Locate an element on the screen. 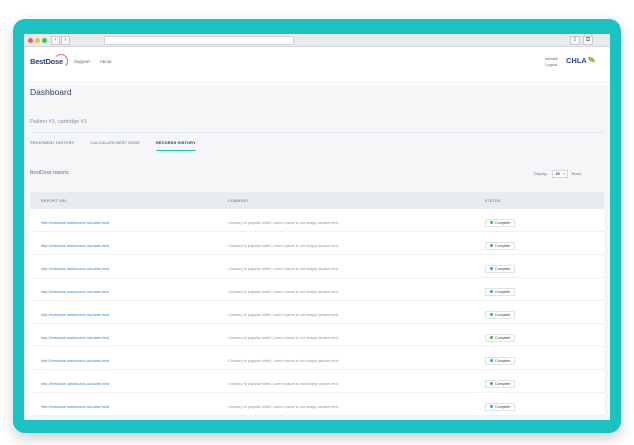 Image resolution: width=634 pixels, height=445 pixels. display-label: Display: is located at coordinates (541, 174).